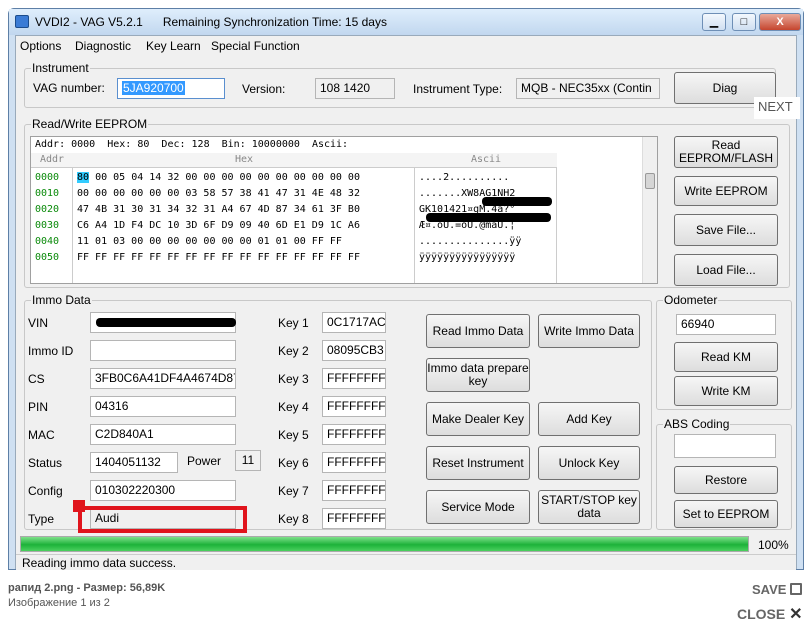 This screenshot has height=625, width=808. I want to click on file-info: рапид 2.png - Размер: 56,89K, so click(87, 588).